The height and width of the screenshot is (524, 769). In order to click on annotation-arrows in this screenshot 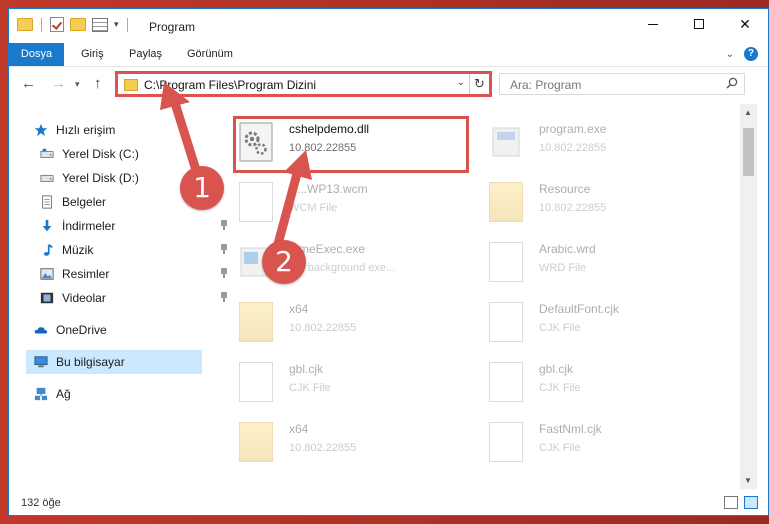, I will do `click(236, 165)`.